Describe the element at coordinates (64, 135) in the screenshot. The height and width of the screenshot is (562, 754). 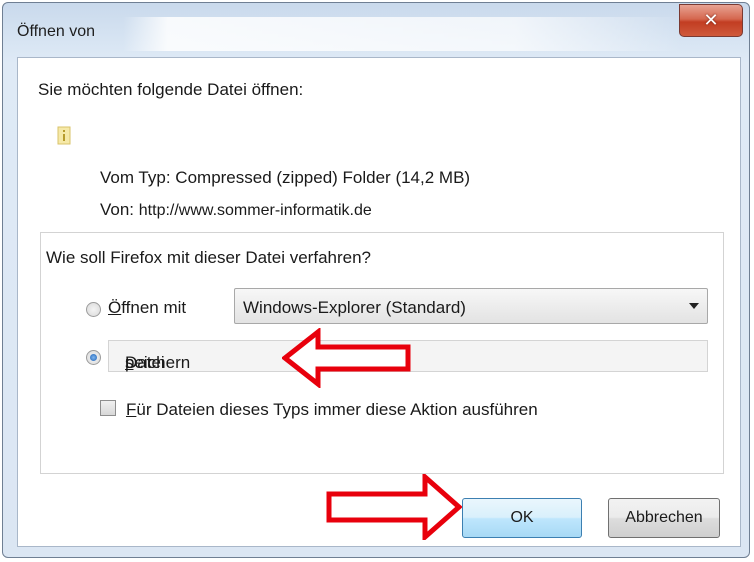
I see `file-icon` at that location.